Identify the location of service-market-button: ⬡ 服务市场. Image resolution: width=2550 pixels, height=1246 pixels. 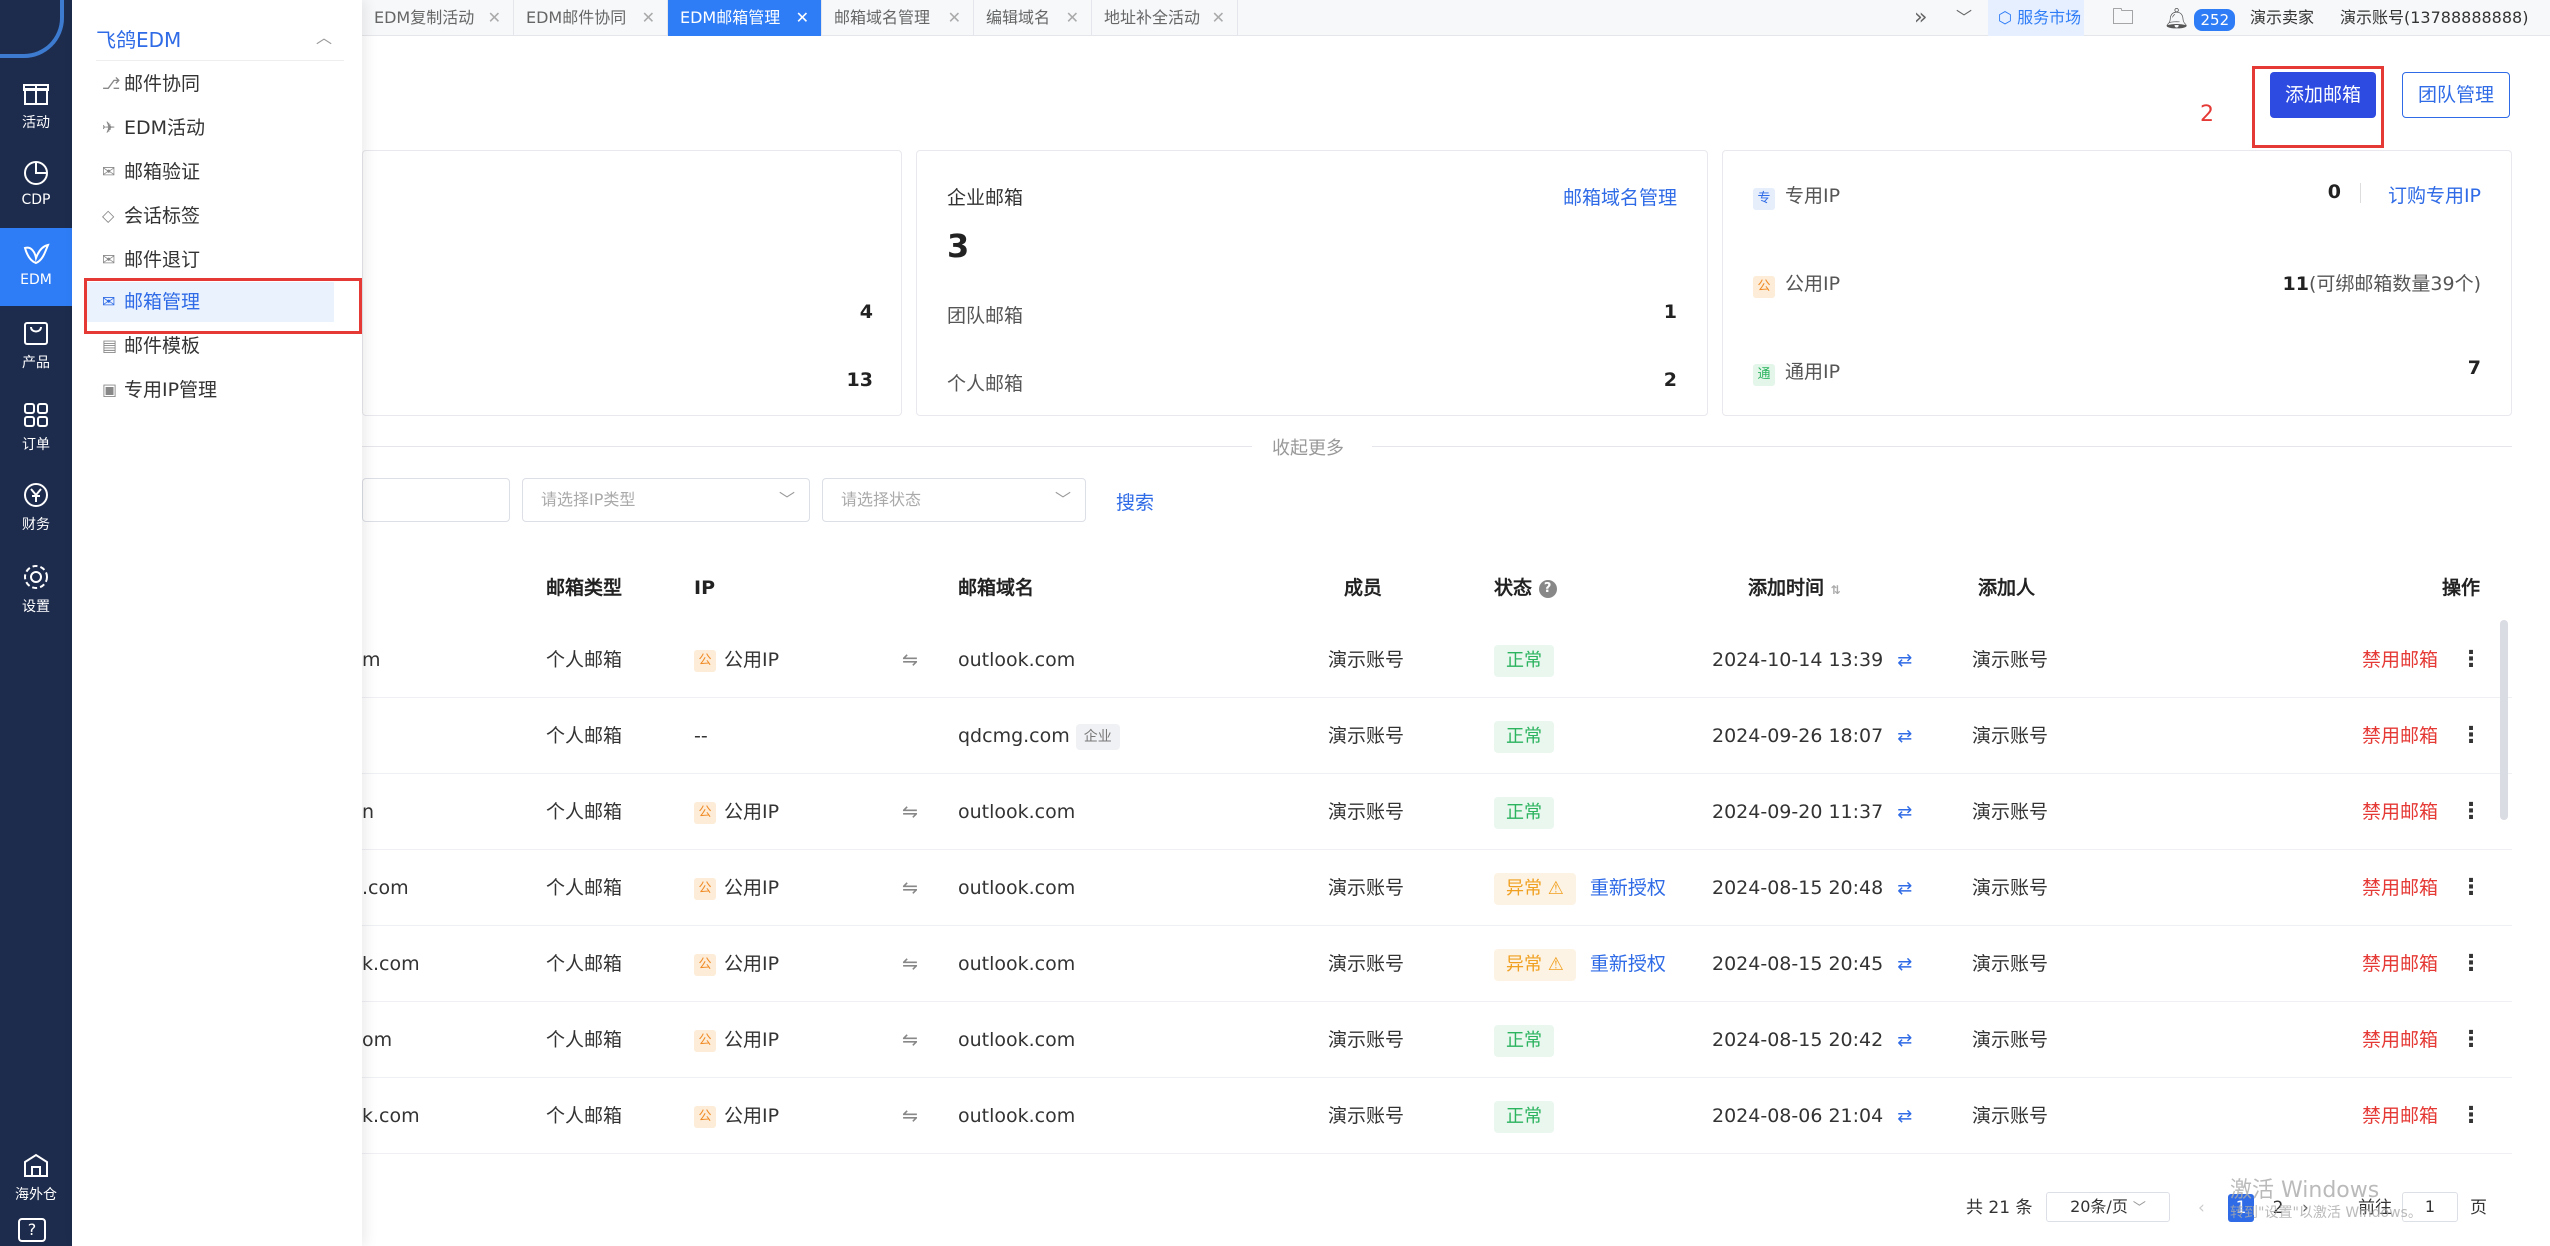
(2036, 18).